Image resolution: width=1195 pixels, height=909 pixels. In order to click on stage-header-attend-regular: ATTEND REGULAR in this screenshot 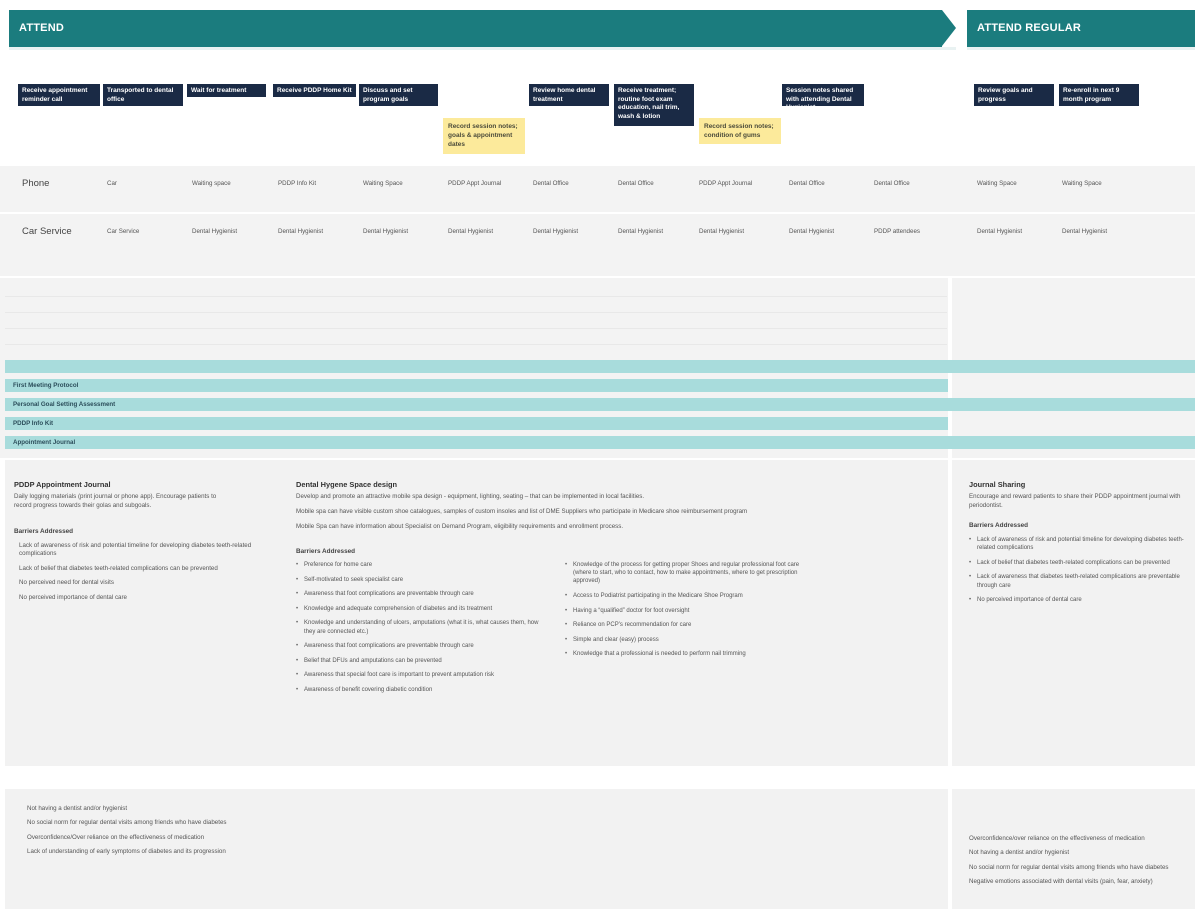, I will do `click(1081, 28)`.